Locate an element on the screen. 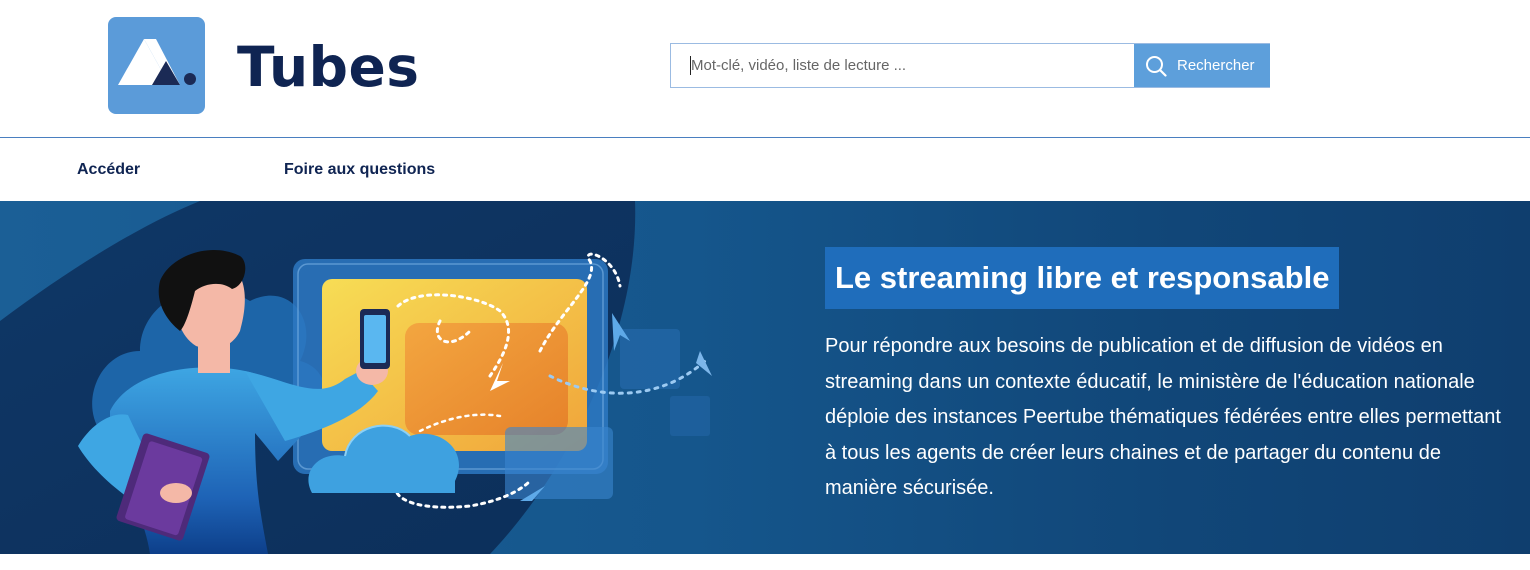 This screenshot has width=1530, height=570. search-button: Rechercher is located at coordinates (1202, 65).